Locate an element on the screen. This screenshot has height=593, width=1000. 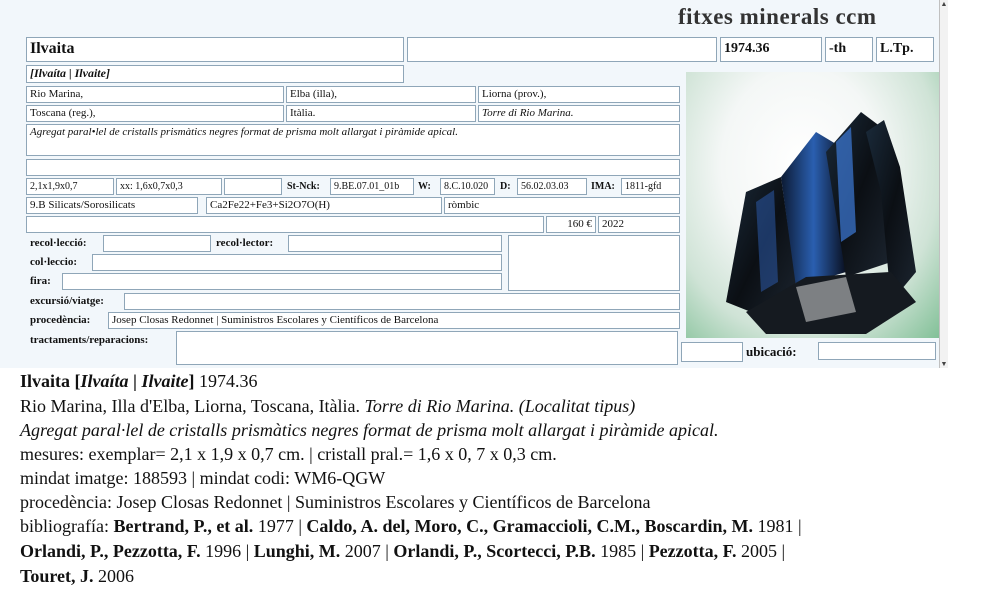
suffix-field: -th is located at coordinates (849, 49).